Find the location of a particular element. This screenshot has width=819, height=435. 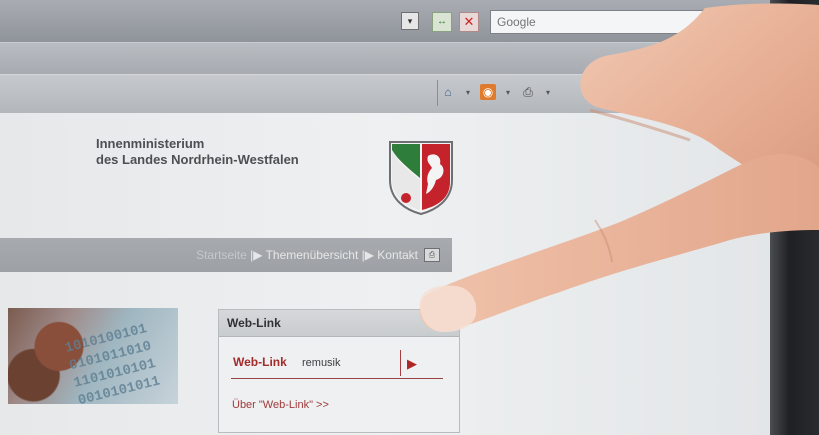

feed-icon: ◉ is located at coordinates (488, 92).